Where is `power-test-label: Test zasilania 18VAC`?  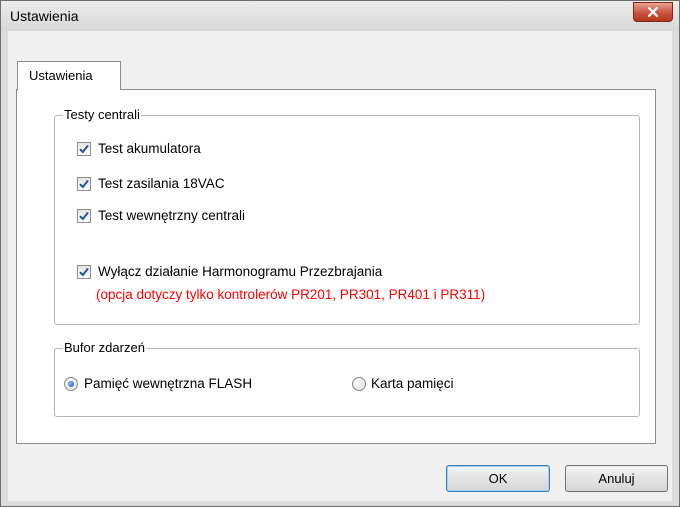 power-test-label: Test zasilania 18VAC is located at coordinates (161, 184).